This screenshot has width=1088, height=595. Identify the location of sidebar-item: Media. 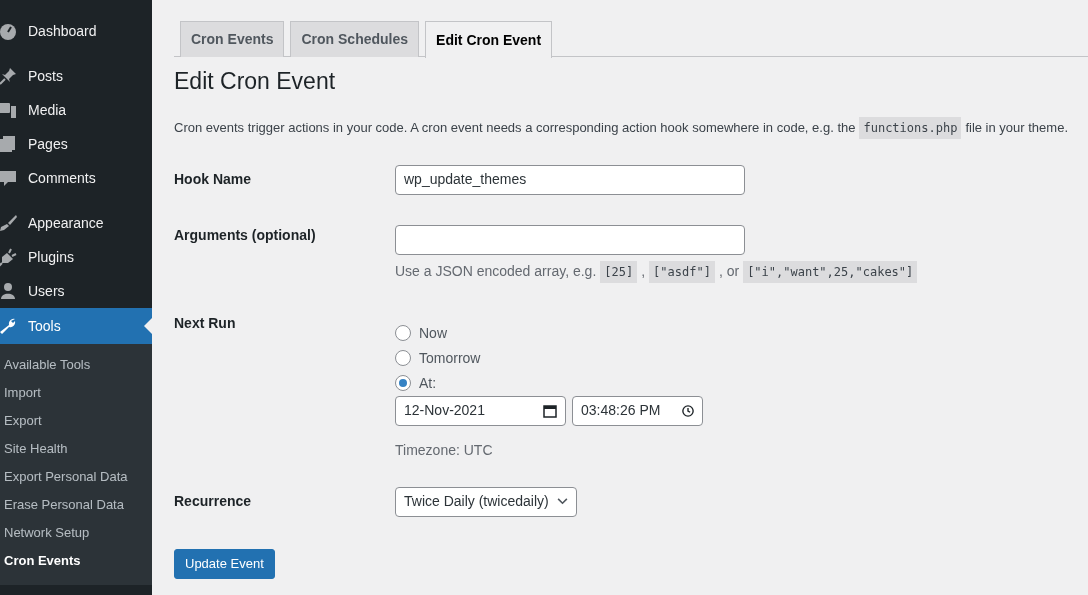
(76, 110).